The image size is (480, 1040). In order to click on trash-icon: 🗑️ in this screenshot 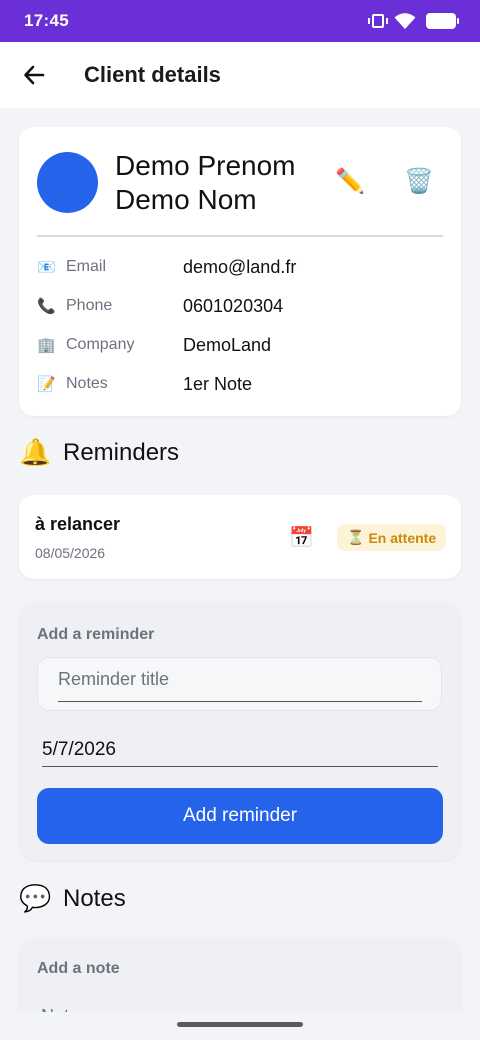, I will do `click(419, 181)`.